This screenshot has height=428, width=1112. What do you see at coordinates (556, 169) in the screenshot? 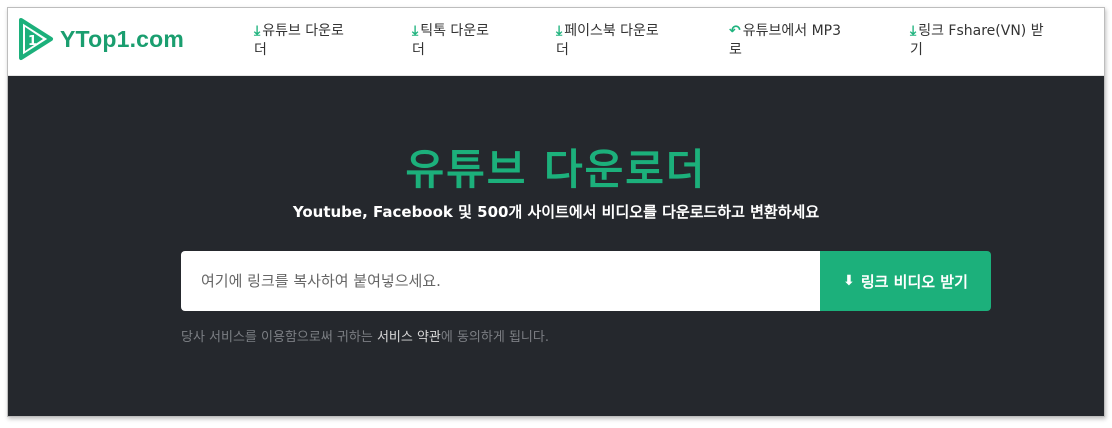
I see `hero-title: 유튜브 다운로더` at bounding box center [556, 169].